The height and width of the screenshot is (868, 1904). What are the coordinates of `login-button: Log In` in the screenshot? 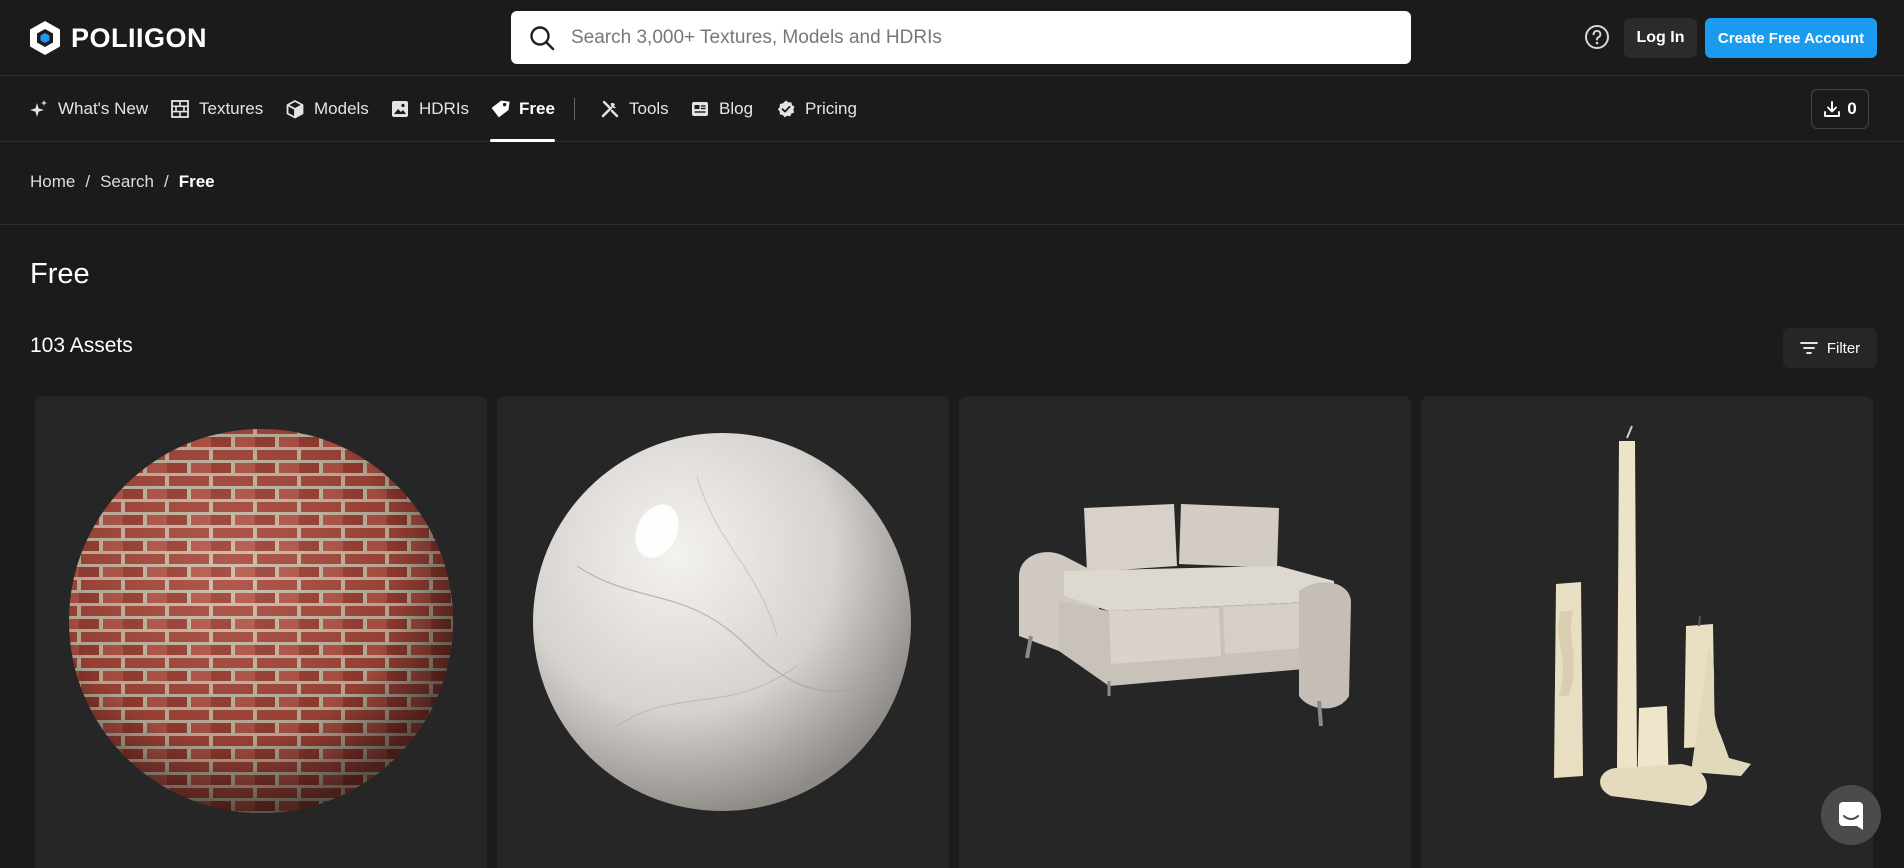 It's located at (1660, 38).